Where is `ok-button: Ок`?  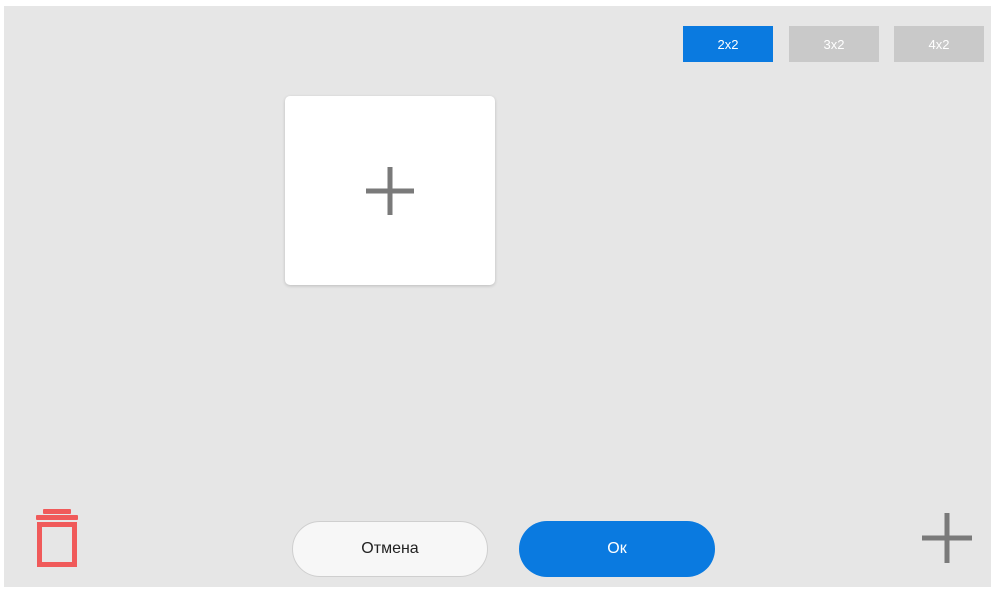 ok-button: Ок is located at coordinates (617, 549).